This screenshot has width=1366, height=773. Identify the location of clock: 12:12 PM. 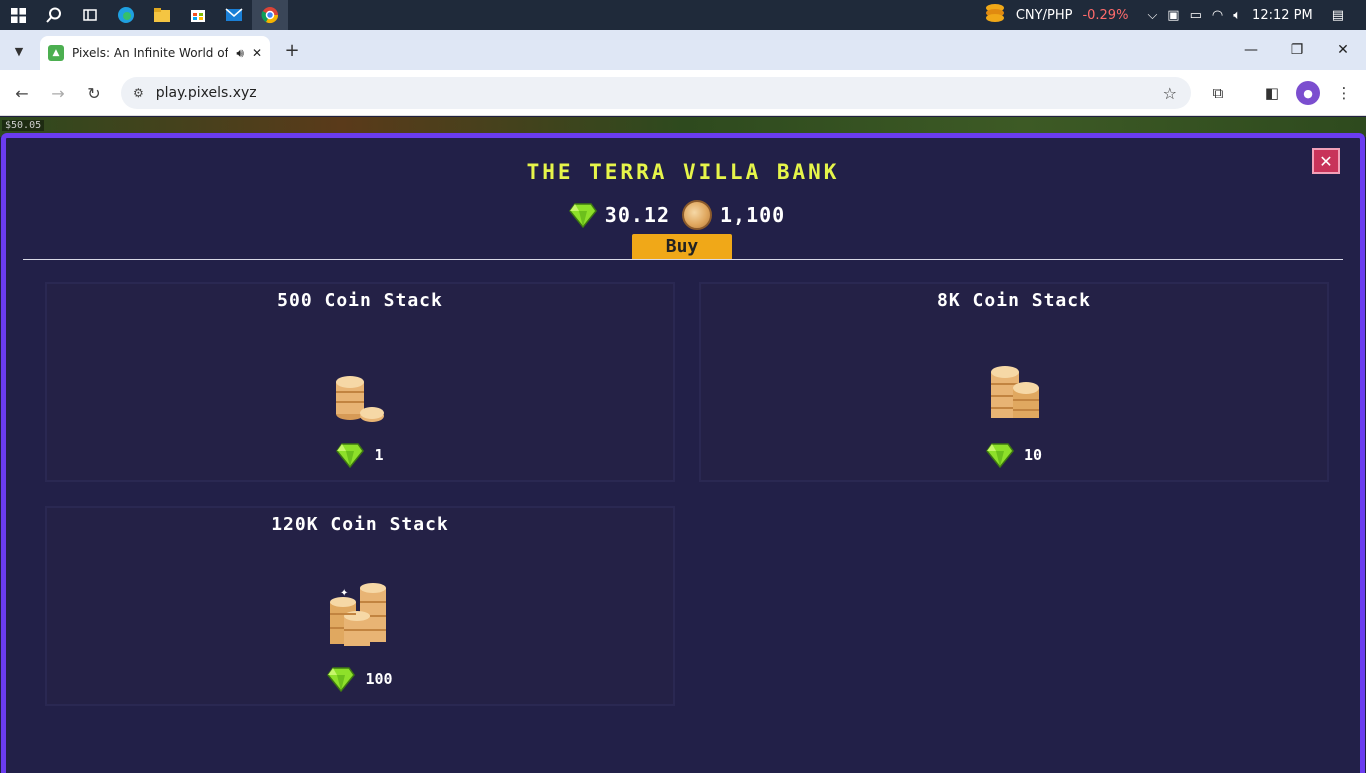
(1282, 15).